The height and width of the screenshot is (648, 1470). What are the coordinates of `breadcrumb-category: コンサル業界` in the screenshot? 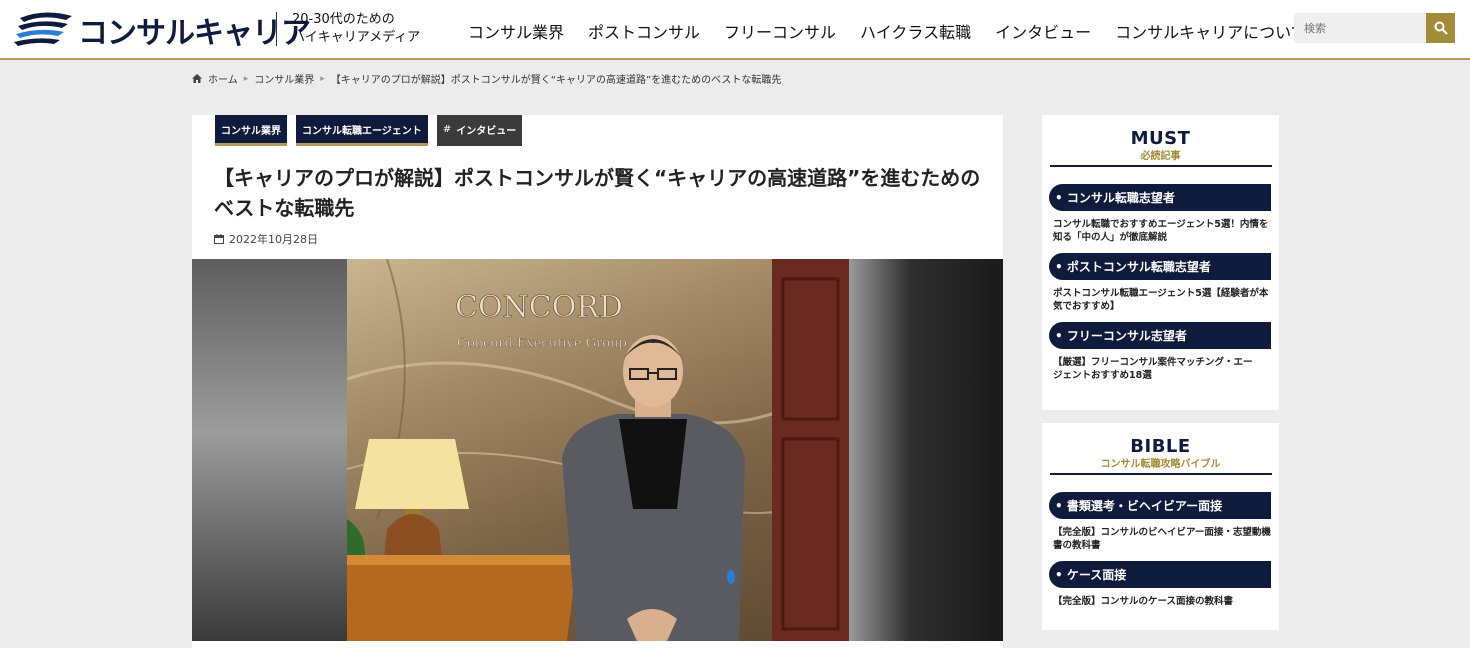 It's located at (284, 78).